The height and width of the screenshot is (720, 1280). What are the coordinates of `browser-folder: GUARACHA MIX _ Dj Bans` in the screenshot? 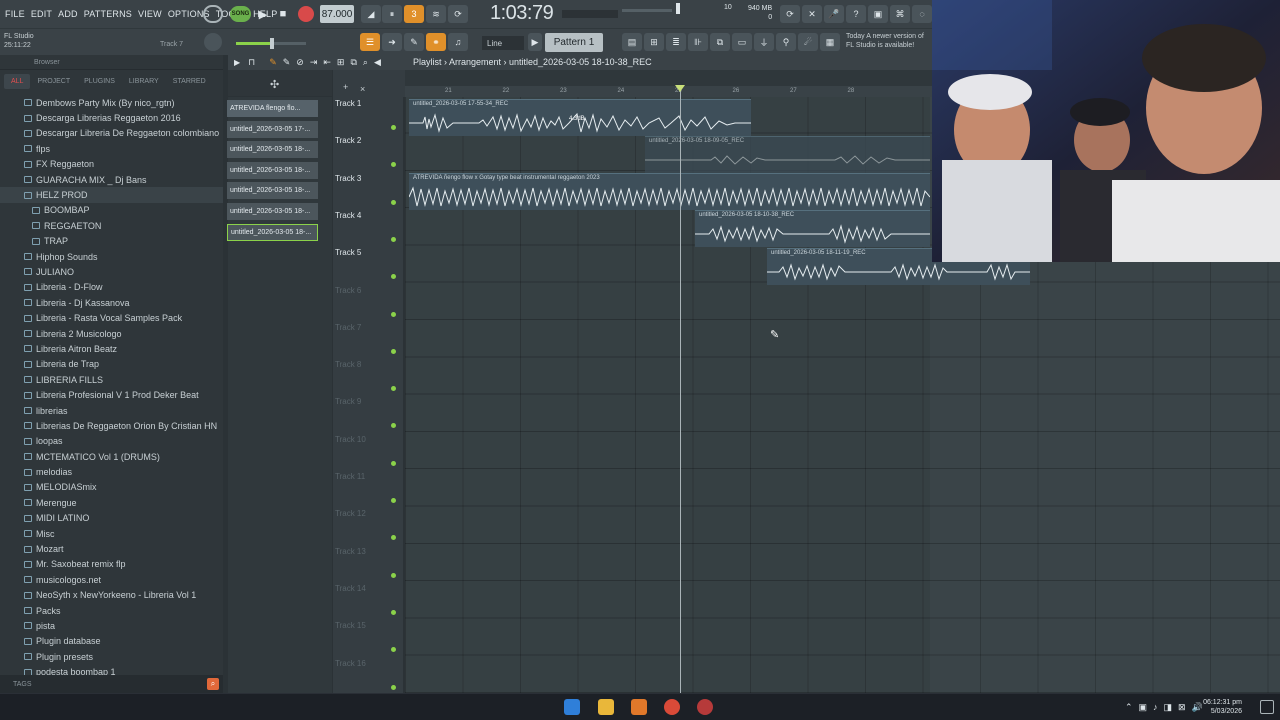 It's located at (111, 179).